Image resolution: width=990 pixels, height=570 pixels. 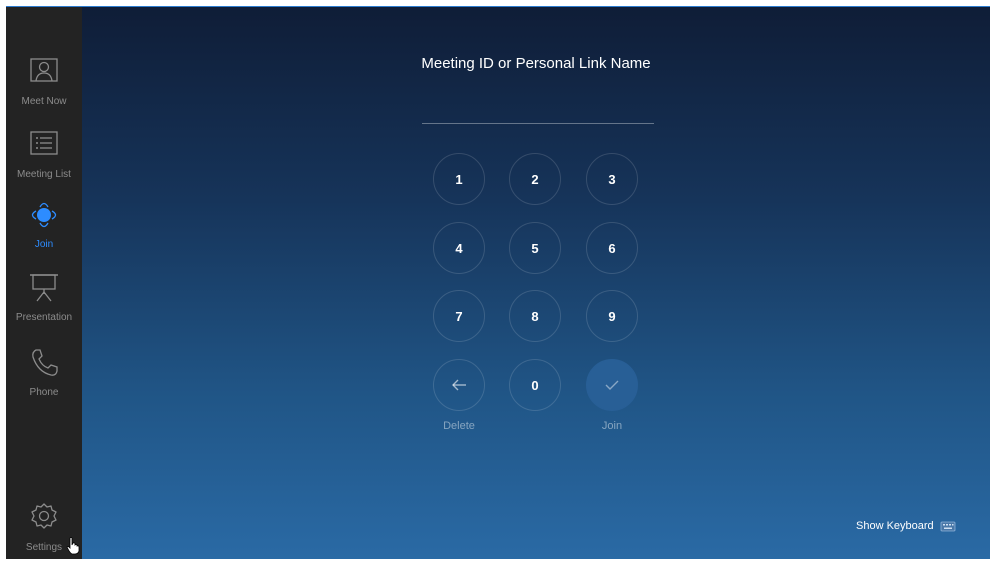 What do you see at coordinates (44, 288) in the screenshot?
I see `presentation-screen-icon` at bounding box center [44, 288].